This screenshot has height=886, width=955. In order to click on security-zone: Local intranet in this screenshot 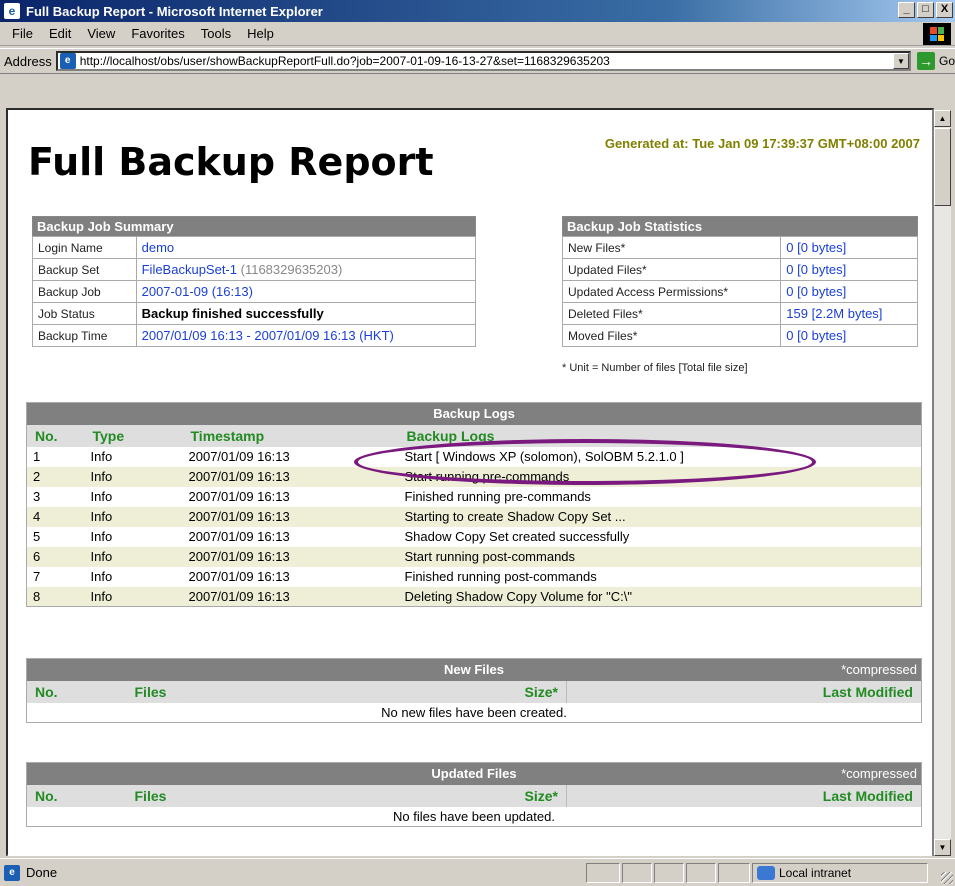, I will do `click(840, 873)`.